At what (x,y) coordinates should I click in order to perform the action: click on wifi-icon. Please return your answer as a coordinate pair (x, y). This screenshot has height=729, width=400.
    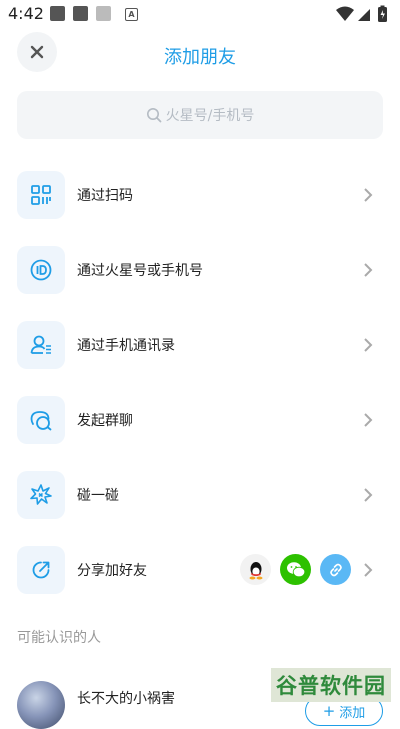
    Looking at the image, I should click on (345, 13).